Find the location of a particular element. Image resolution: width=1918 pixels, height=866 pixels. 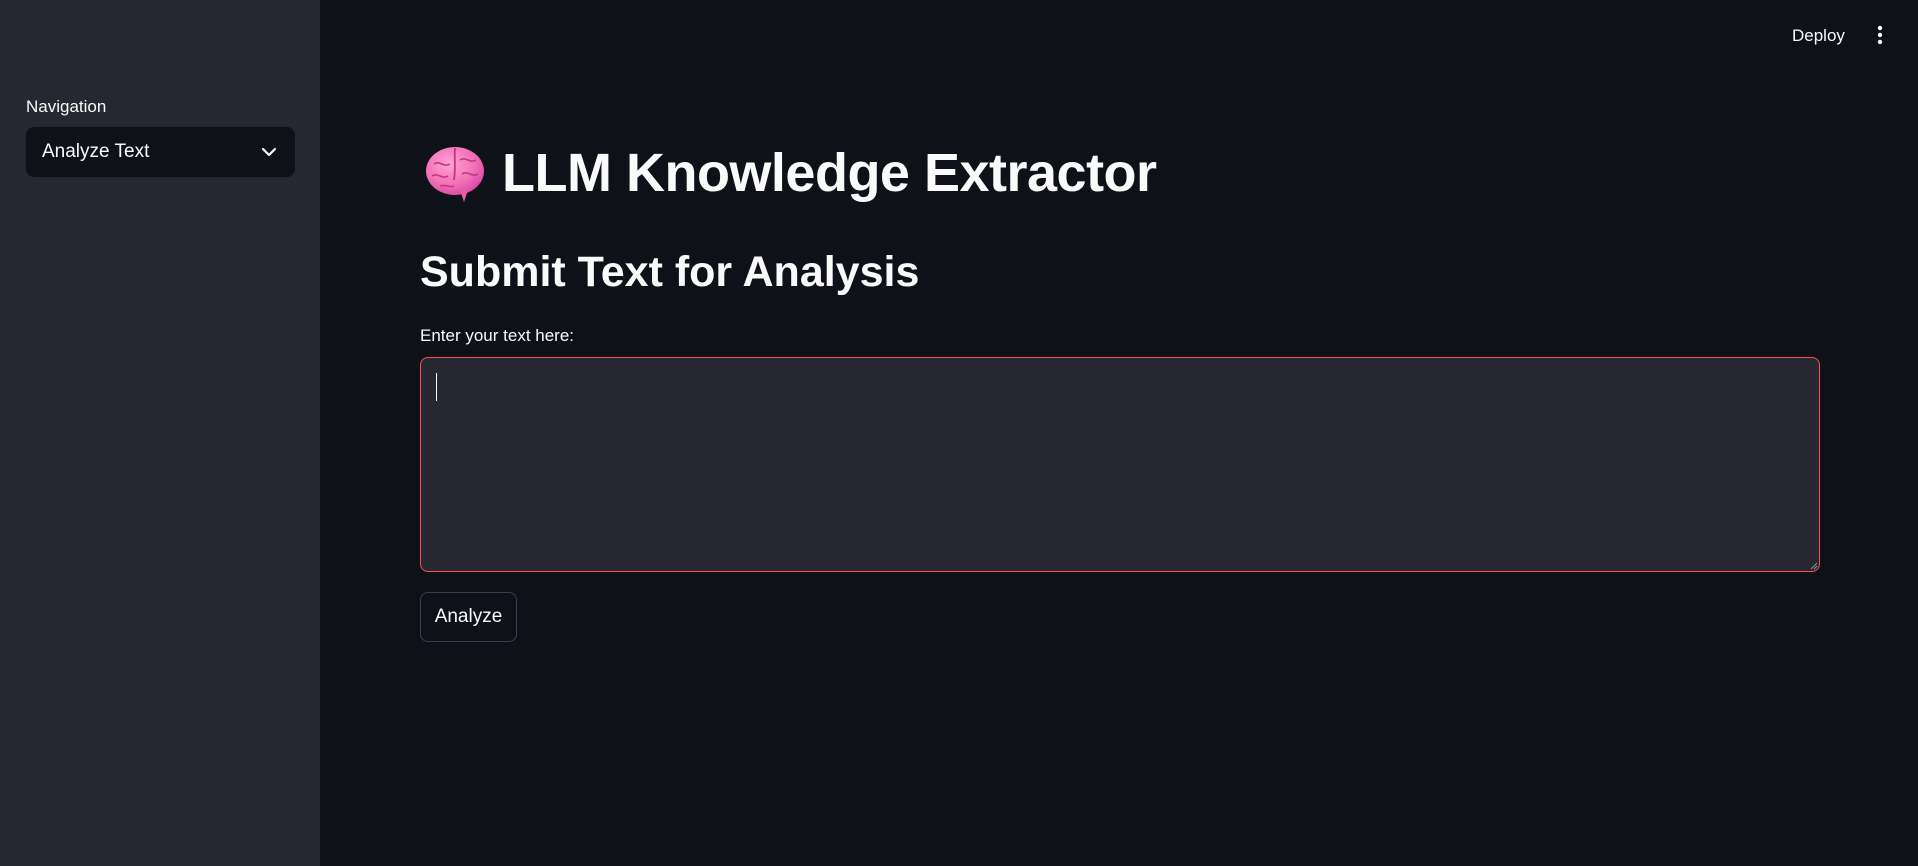

resize-handle-icon is located at coordinates (1813, 565).